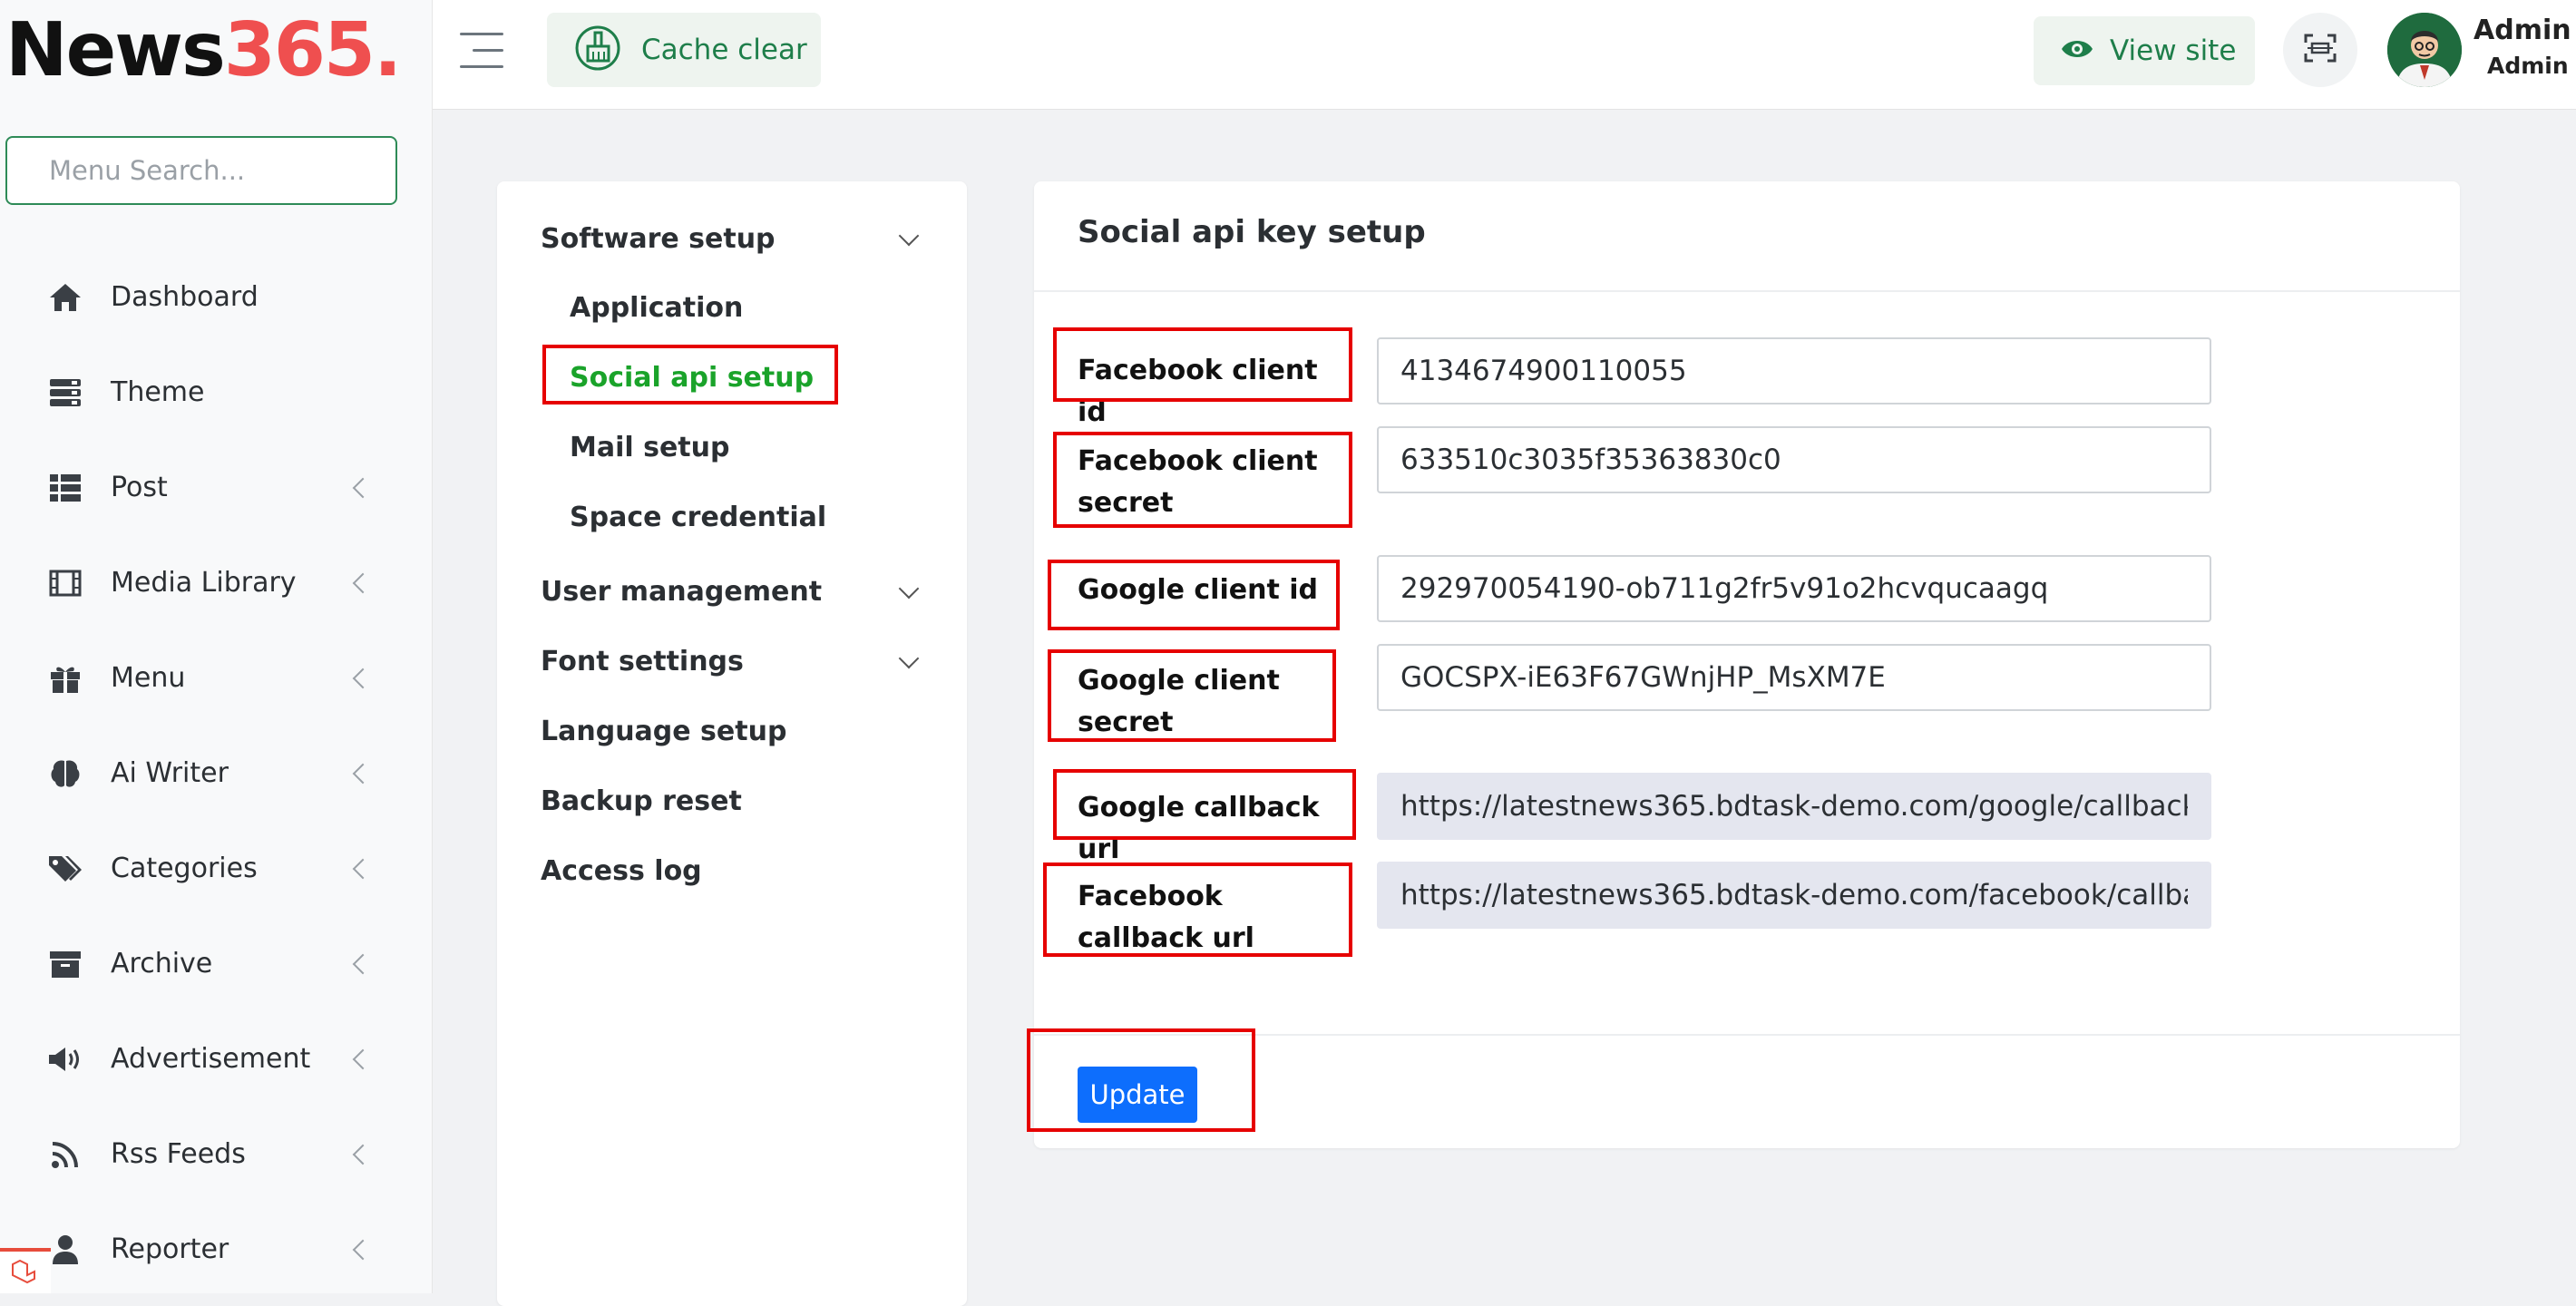  I want to click on sidebar-item-label: Menu, so click(148, 678).